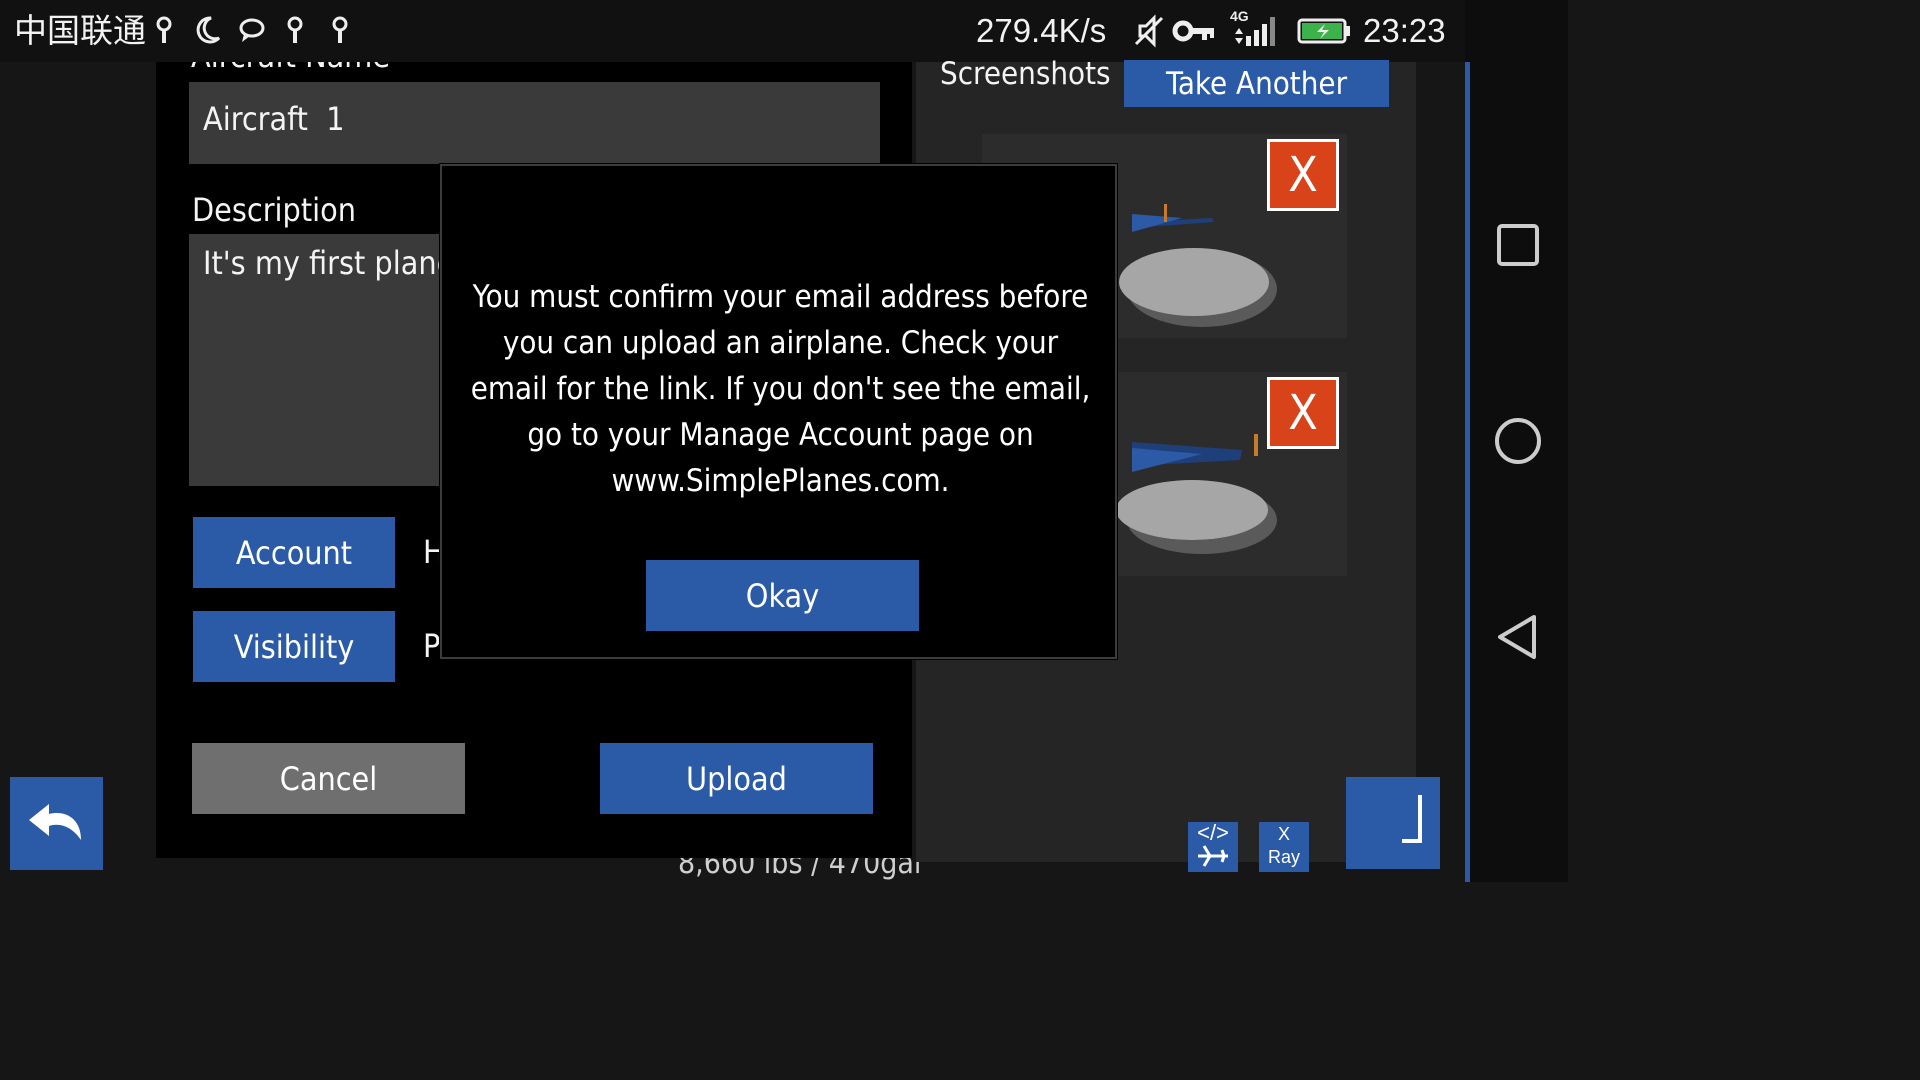 This screenshot has width=1920, height=1080. What do you see at coordinates (1518, 637) in the screenshot?
I see `back-button` at bounding box center [1518, 637].